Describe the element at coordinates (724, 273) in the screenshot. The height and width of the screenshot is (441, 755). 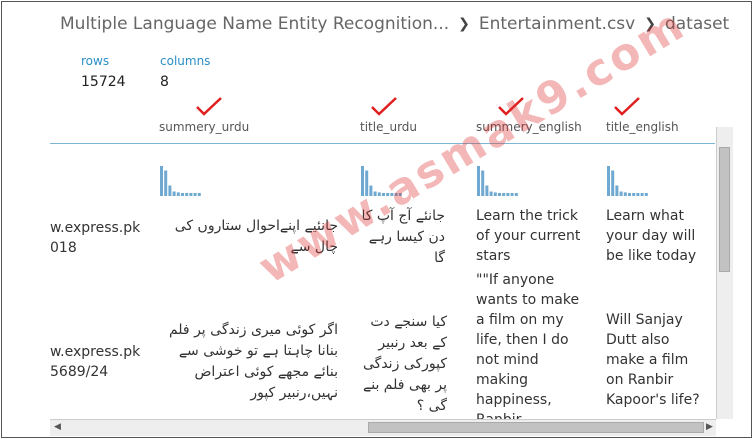
I see `vertical-scrollbar` at that location.